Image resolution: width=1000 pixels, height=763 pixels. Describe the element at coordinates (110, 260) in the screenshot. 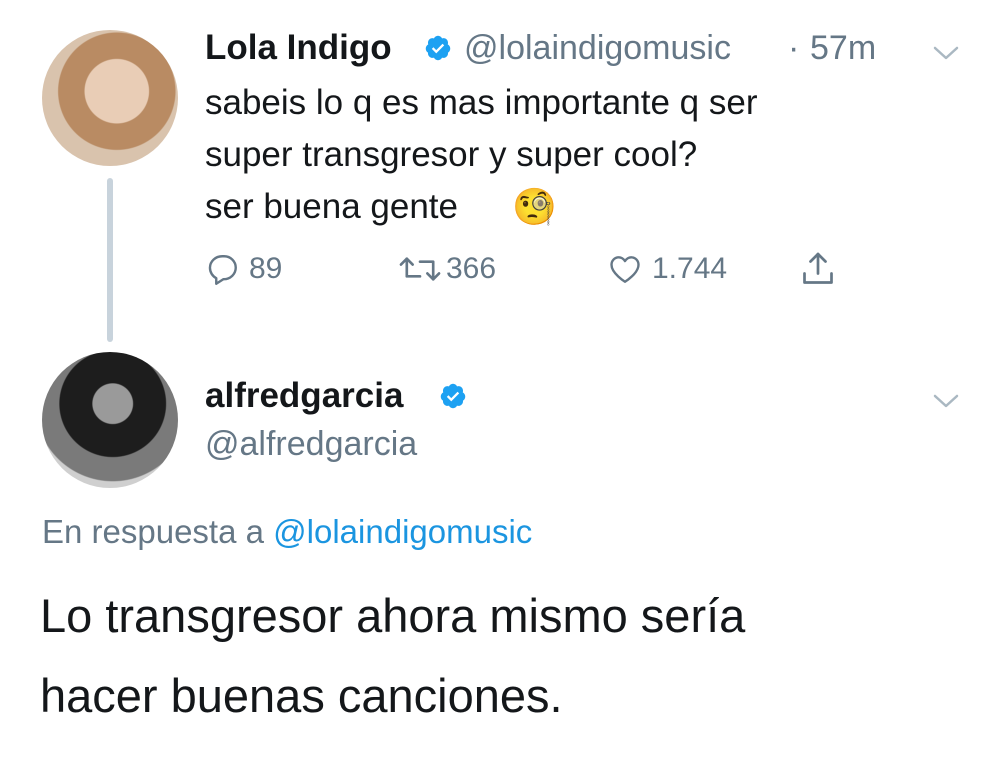

I see `thread-connector-line` at that location.